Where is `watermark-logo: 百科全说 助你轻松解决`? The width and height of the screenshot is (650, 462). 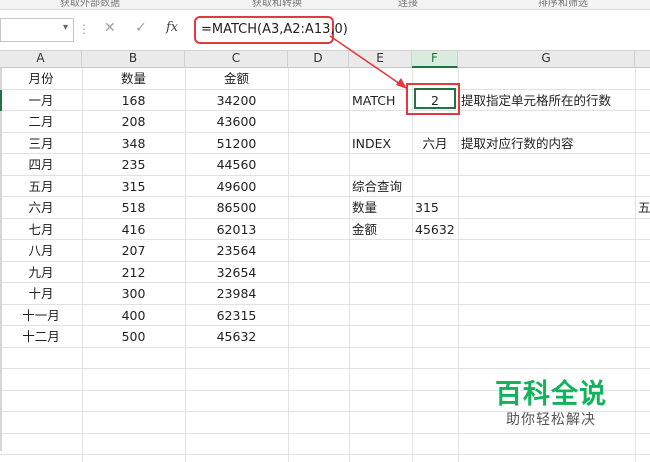 watermark-logo: 百科全说 助你轻松解决 is located at coordinates (551, 400).